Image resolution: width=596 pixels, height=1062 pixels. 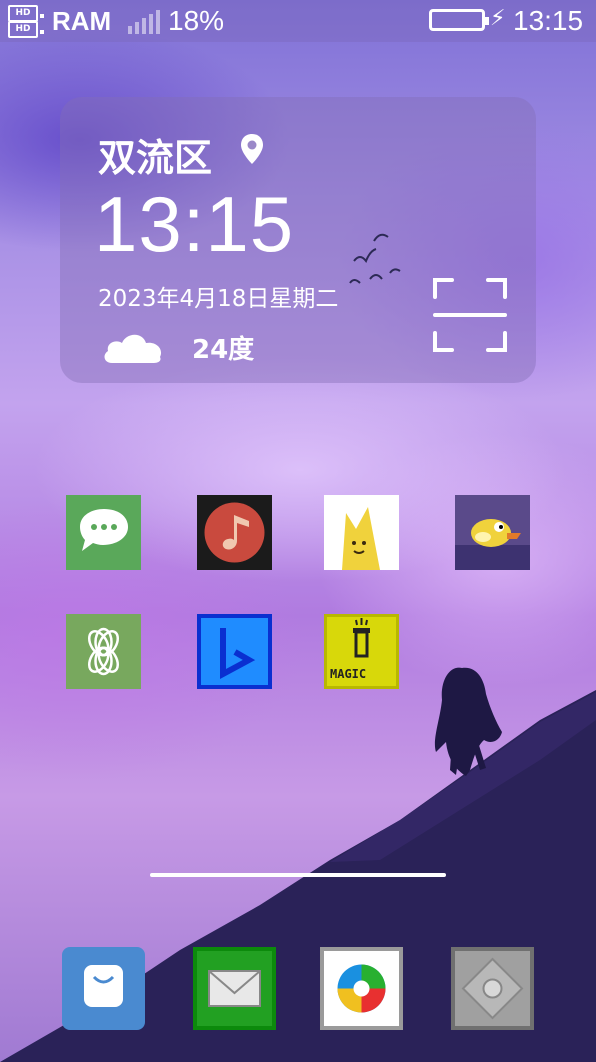 I want to click on page-indicator-bar, so click(x=298, y=875).